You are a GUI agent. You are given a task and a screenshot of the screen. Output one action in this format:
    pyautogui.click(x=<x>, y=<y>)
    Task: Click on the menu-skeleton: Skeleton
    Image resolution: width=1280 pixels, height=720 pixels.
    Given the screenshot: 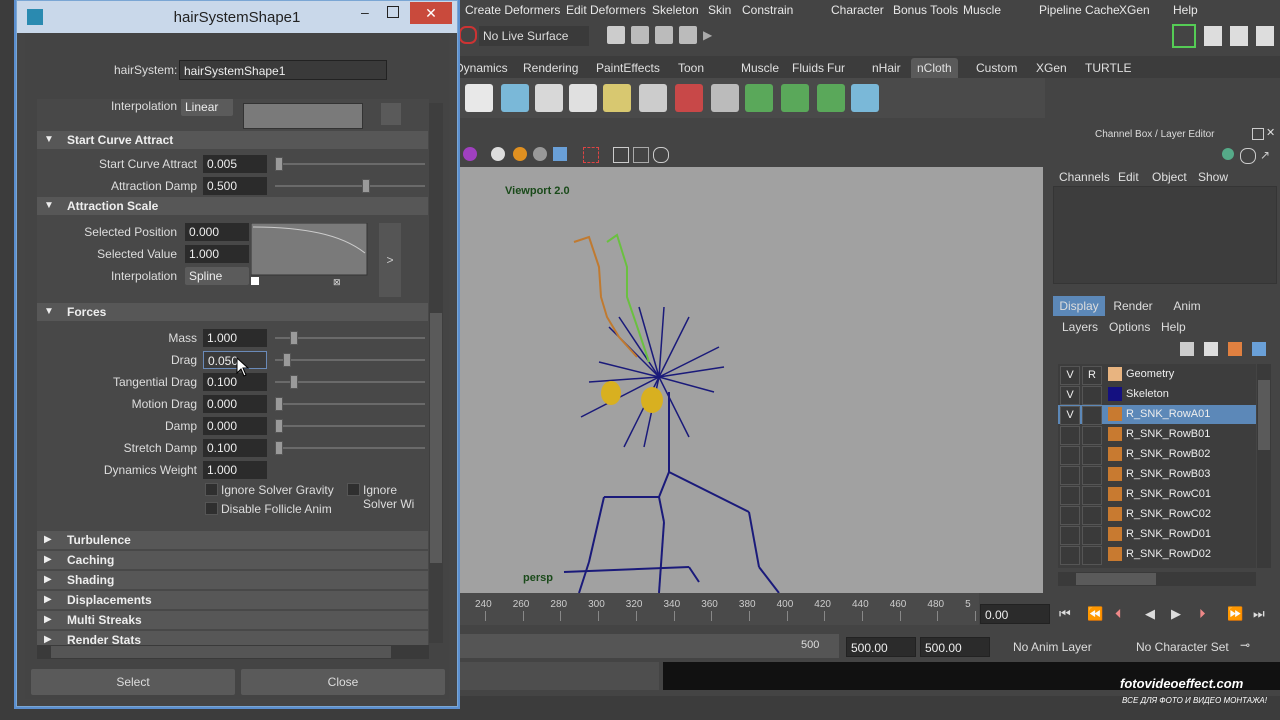 What is the action you would take?
    pyautogui.click(x=675, y=10)
    